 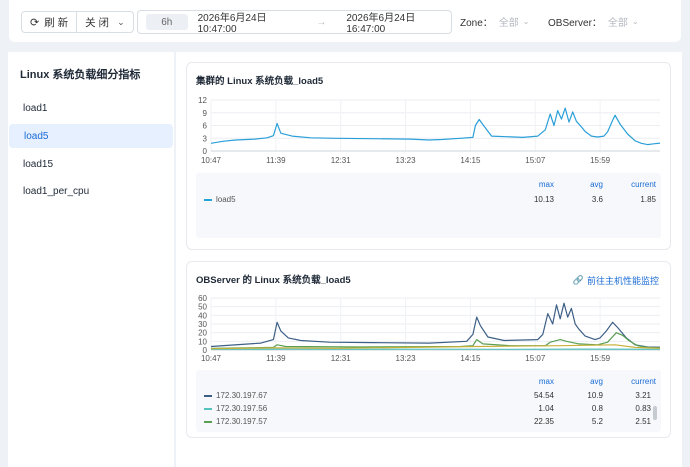 What do you see at coordinates (597, 421) in the screenshot?
I see `series-avg: 5.2` at bounding box center [597, 421].